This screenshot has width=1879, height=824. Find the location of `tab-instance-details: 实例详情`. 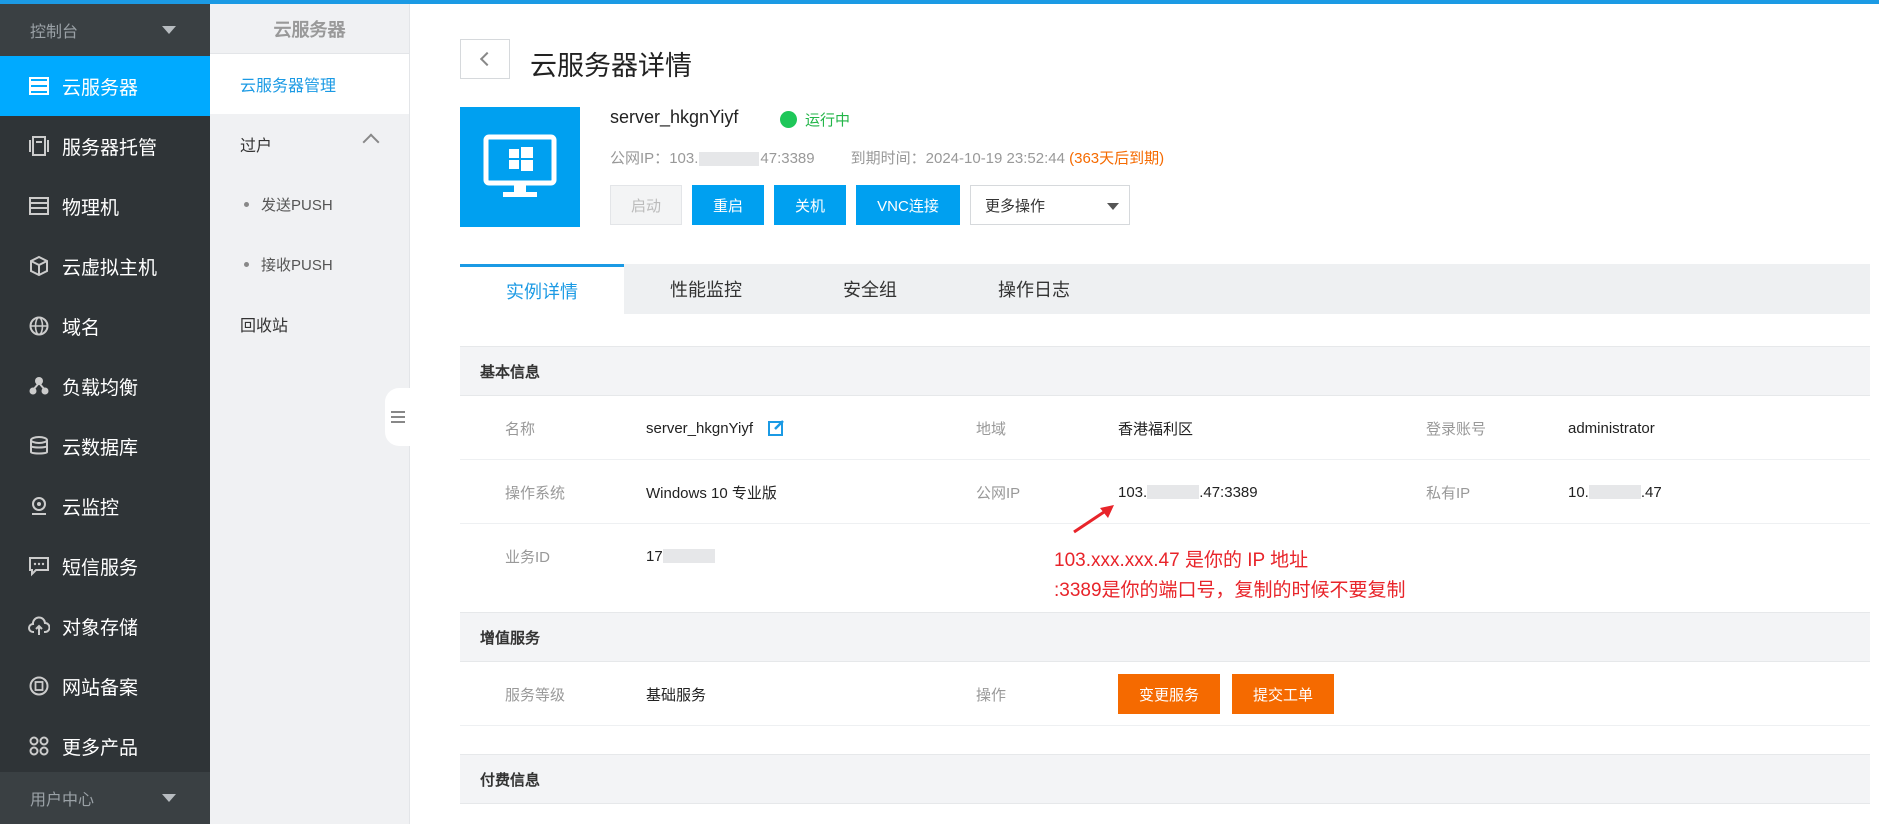

tab-instance-details: 实例详情 is located at coordinates (542, 289).